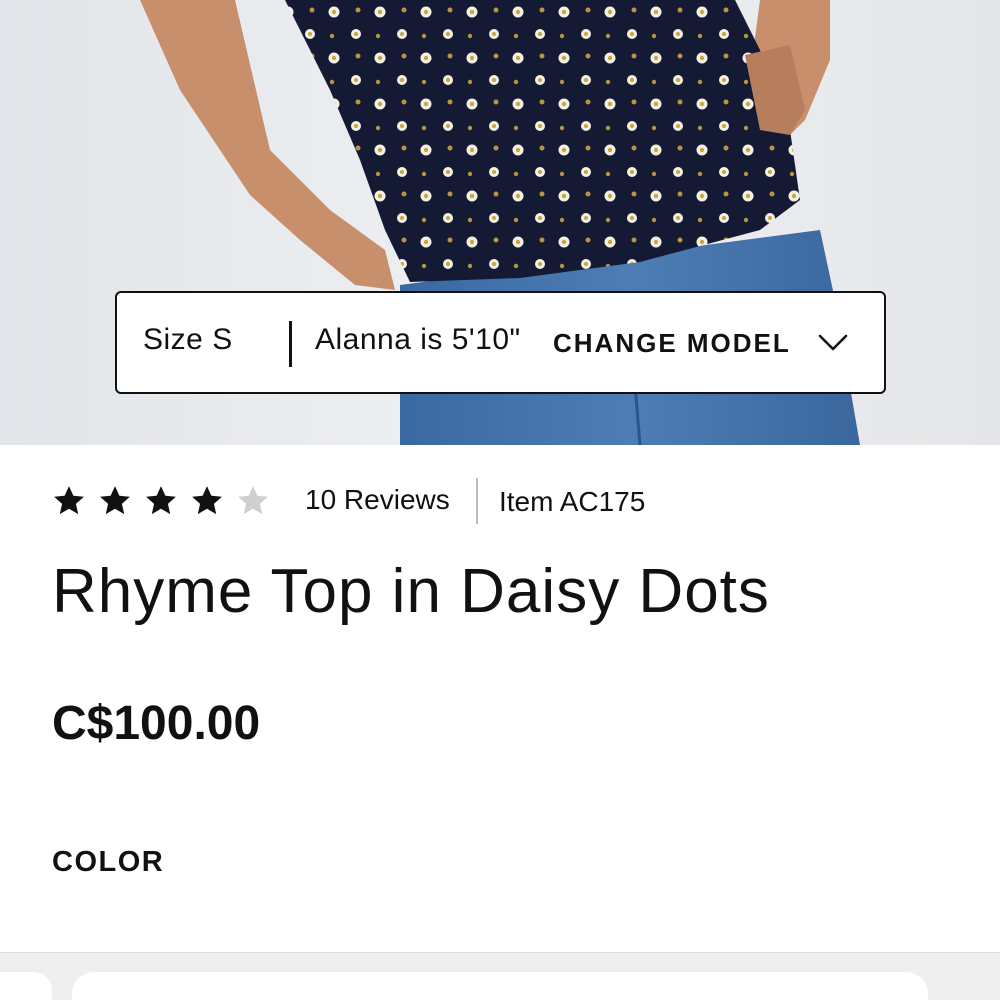 This screenshot has width=1000, height=1000. I want to click on bottom-card-main, so click(500, 986).